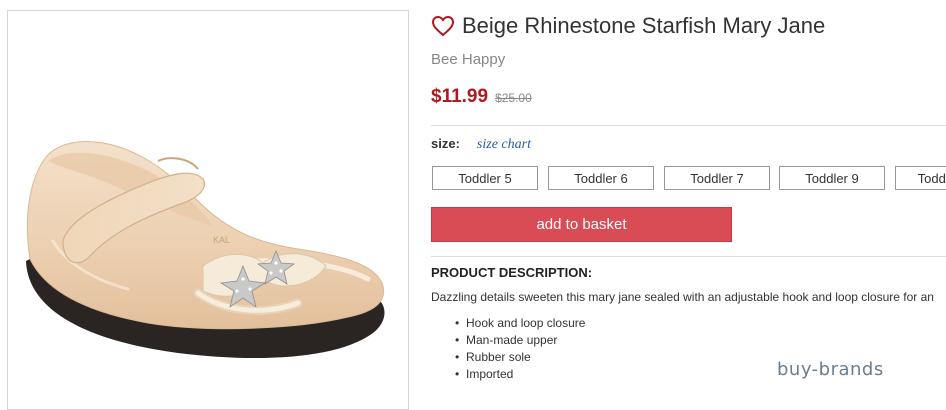 The image size is (946, 410). Describe the element at coordinates (445, 143) in the screenshot. I see `size-label: size:` at that location.